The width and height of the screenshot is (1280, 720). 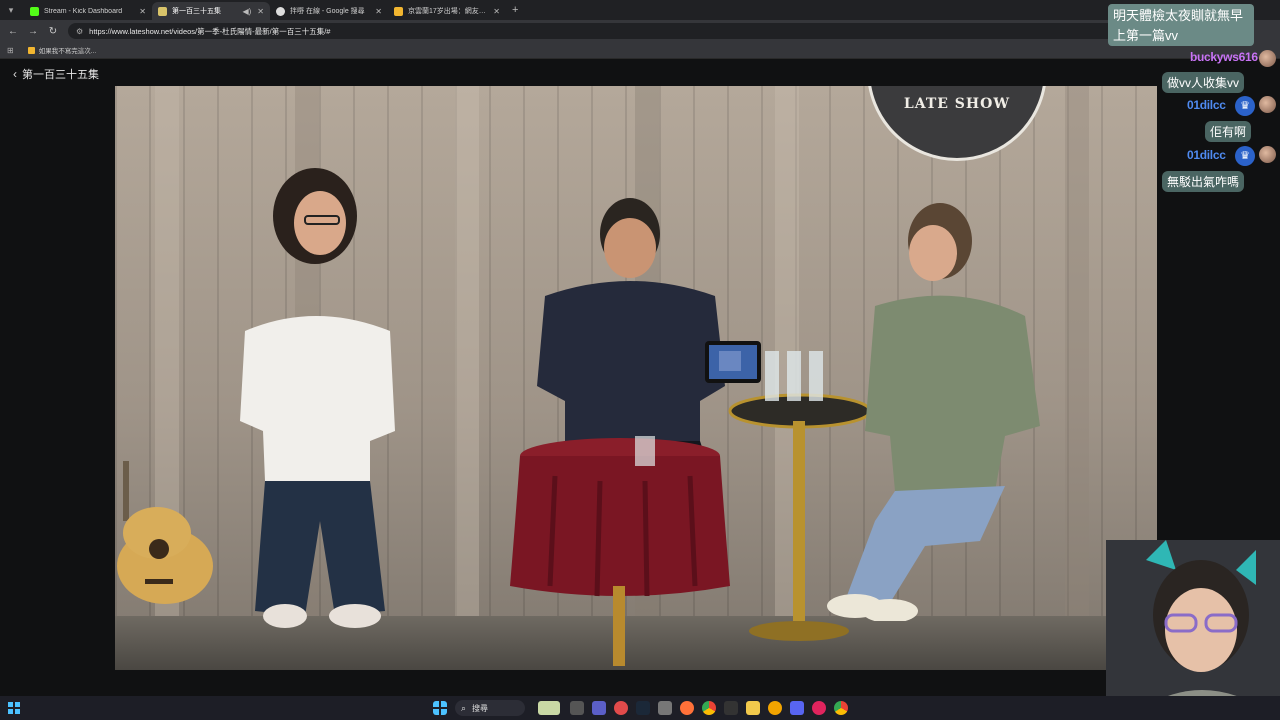 What do you see at coordinates (480, 708) in the screenshot?
I see `search-label: 搜尋` at bounding box center [480, 708].